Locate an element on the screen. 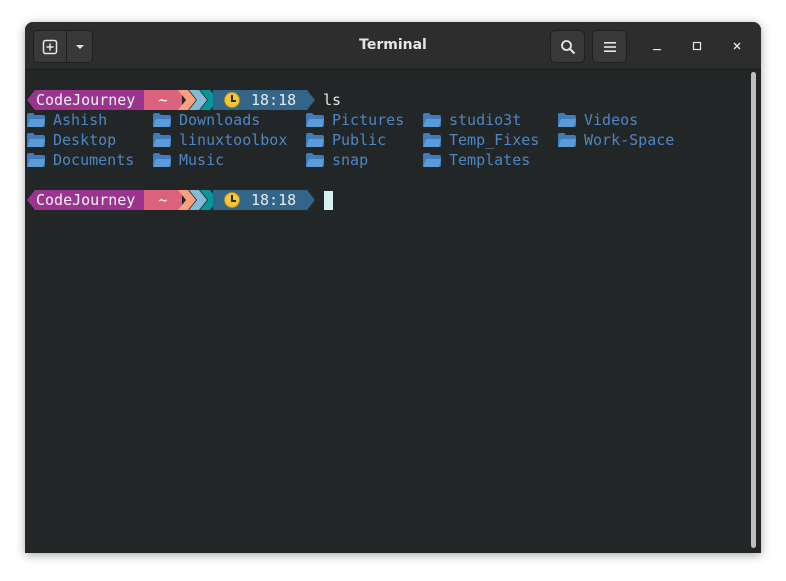  minimize-button is located at coordinates (657, 46).